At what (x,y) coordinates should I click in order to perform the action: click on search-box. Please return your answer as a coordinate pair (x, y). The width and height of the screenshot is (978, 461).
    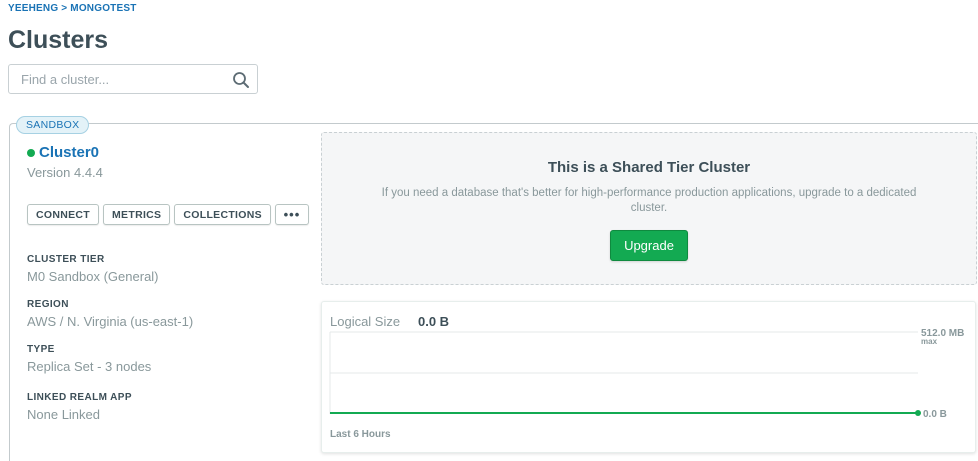
    Looking at the image, I should click on (133, 79).